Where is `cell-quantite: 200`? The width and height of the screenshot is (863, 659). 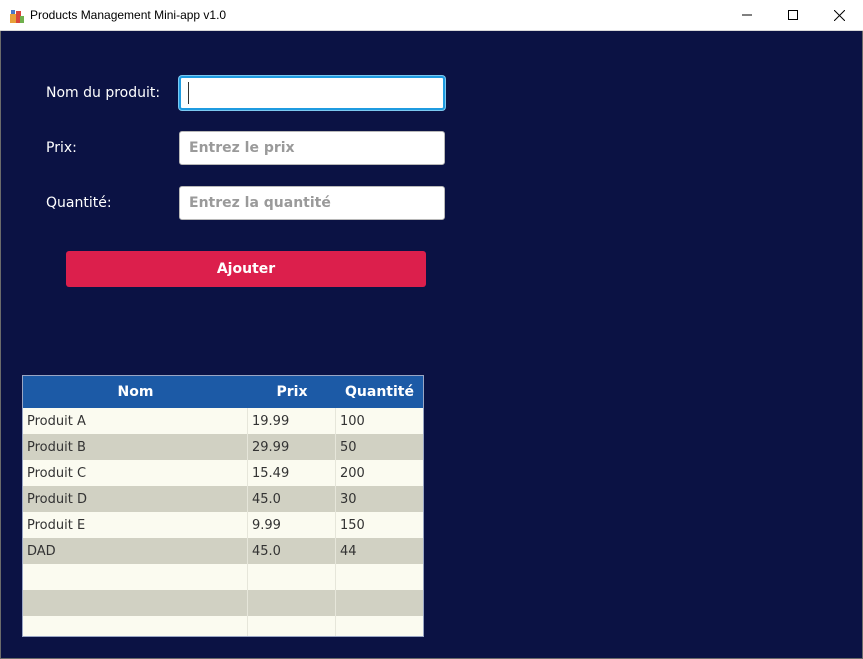
cell-quantite: 200 is located at coordinates (352, 473).